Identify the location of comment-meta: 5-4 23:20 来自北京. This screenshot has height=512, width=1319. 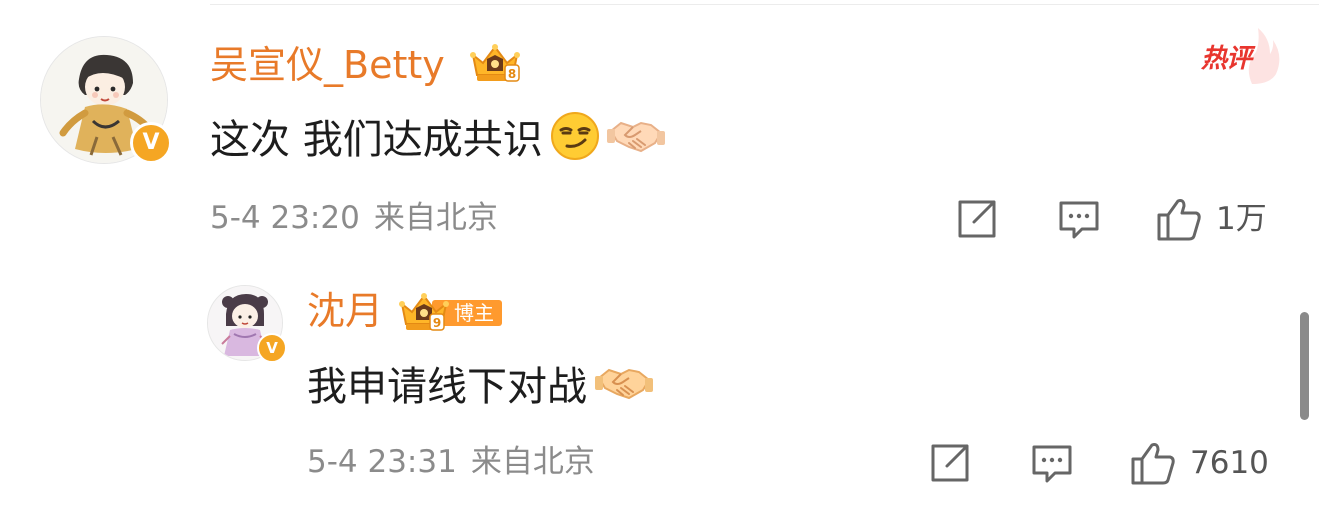
(354, 218).